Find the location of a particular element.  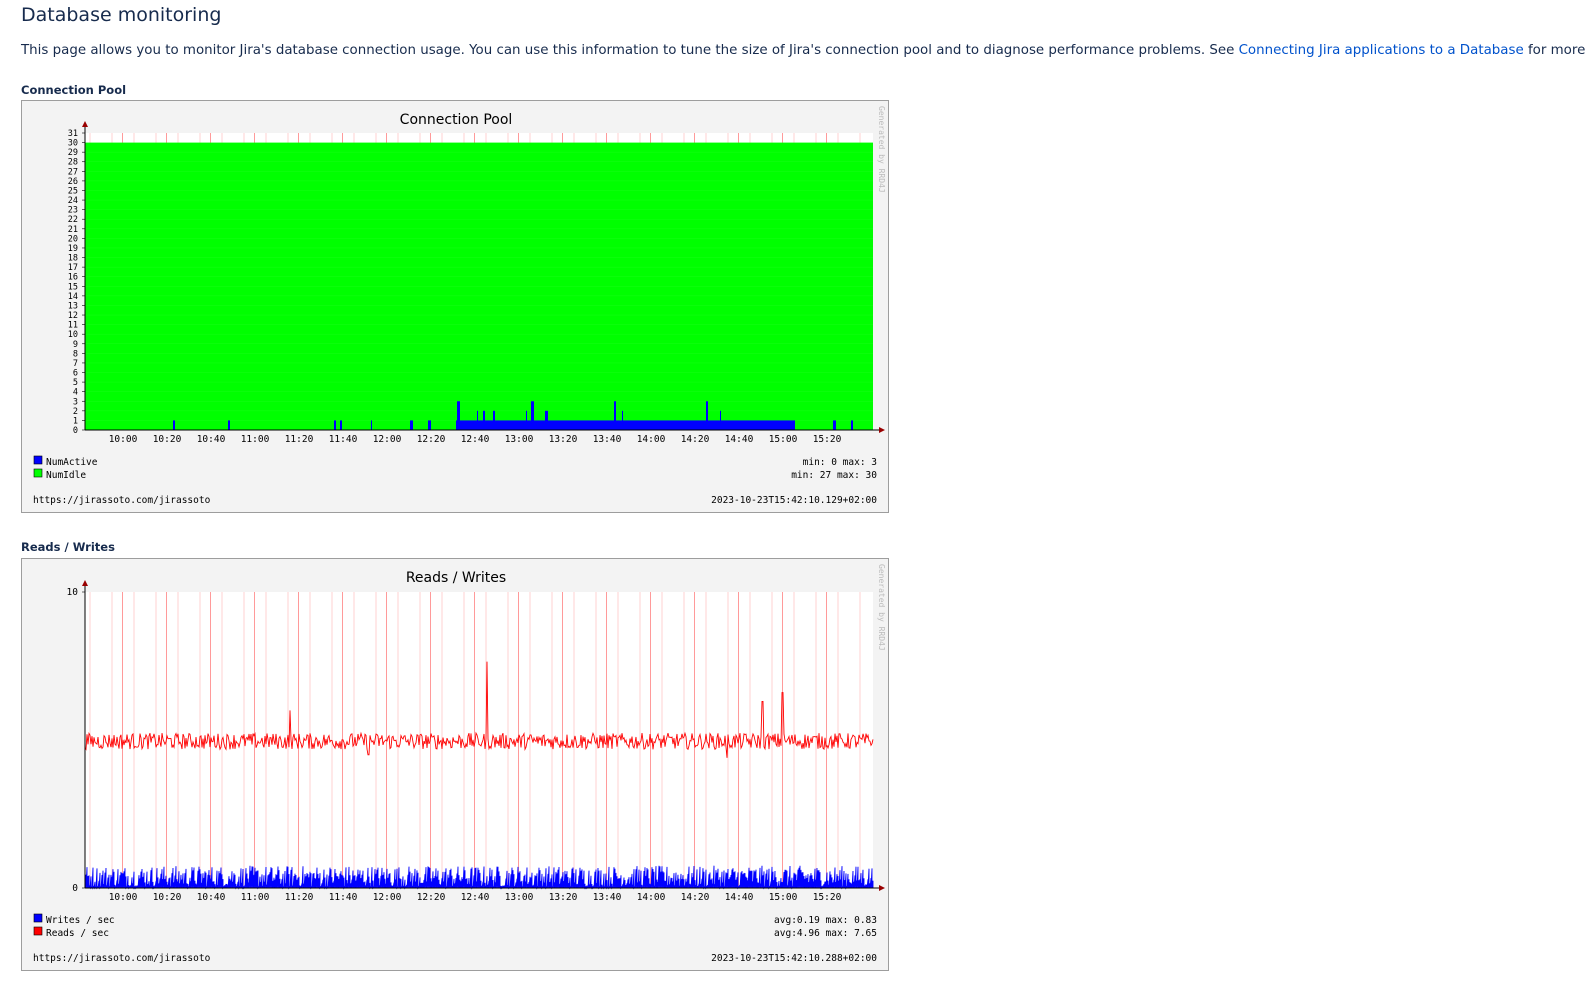

x-tick-label: 15:20 is located at coordinates (827, 439).